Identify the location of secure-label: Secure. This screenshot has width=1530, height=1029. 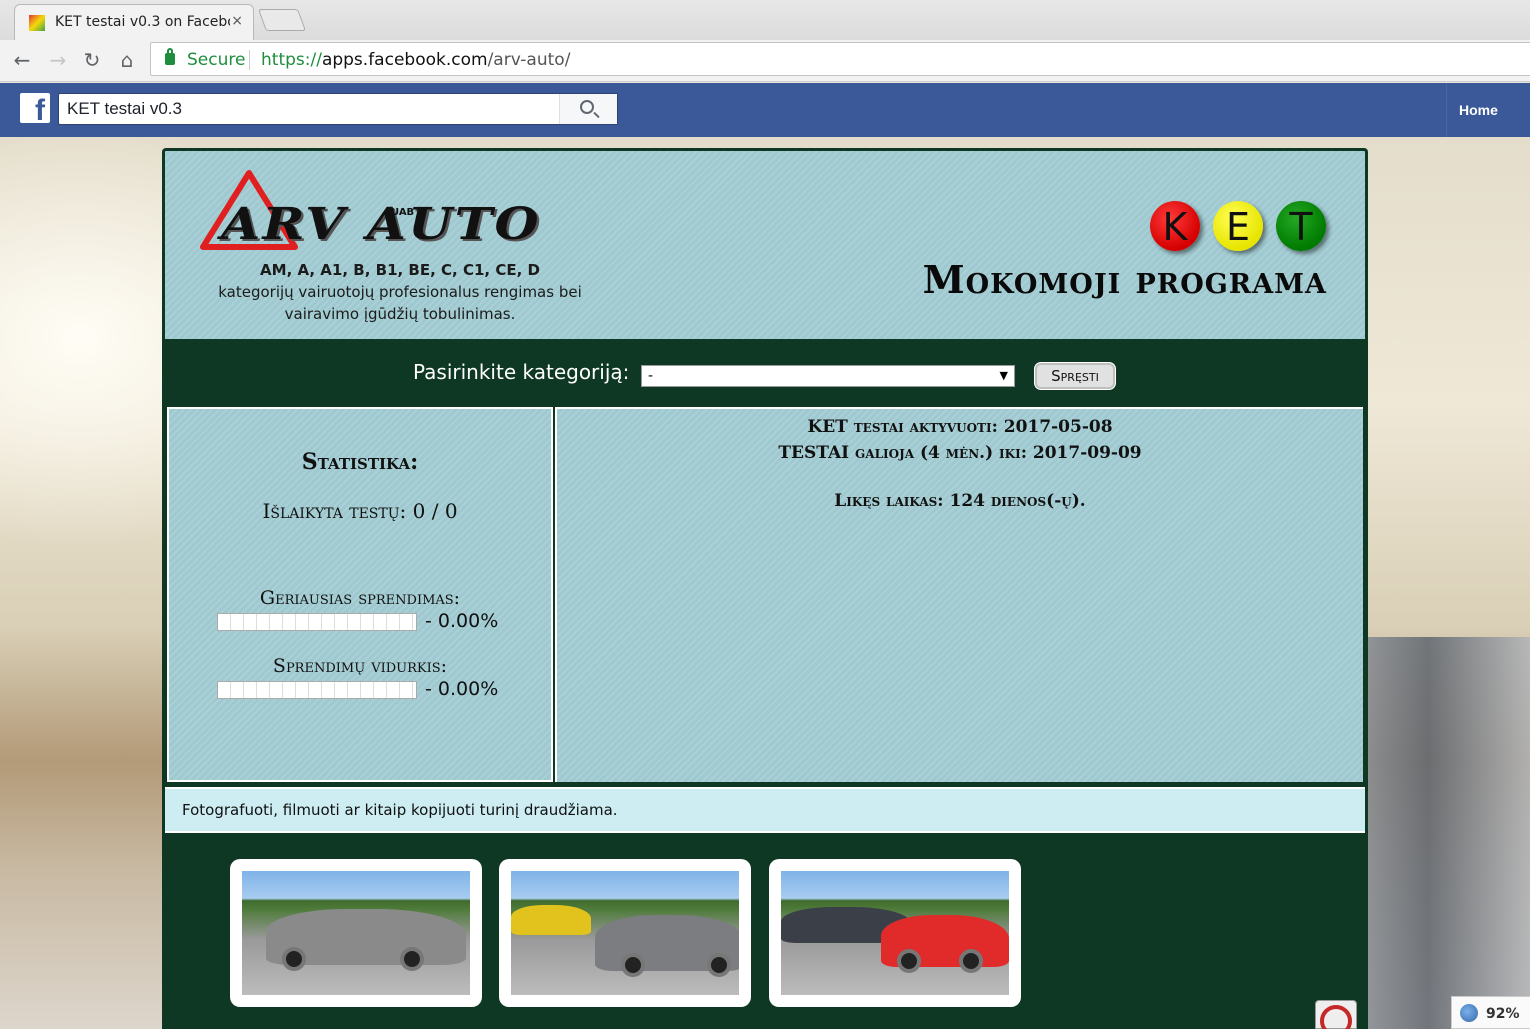
(216, 60).